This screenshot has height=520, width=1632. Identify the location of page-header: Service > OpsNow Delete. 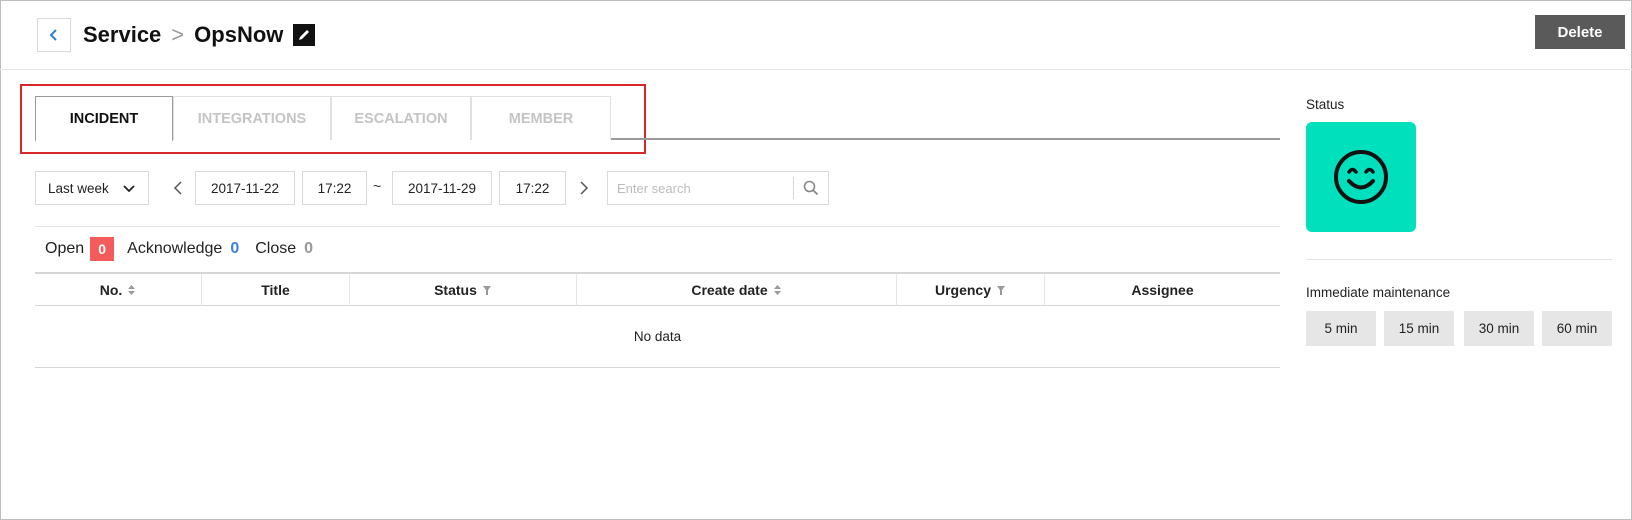
(816, 35).